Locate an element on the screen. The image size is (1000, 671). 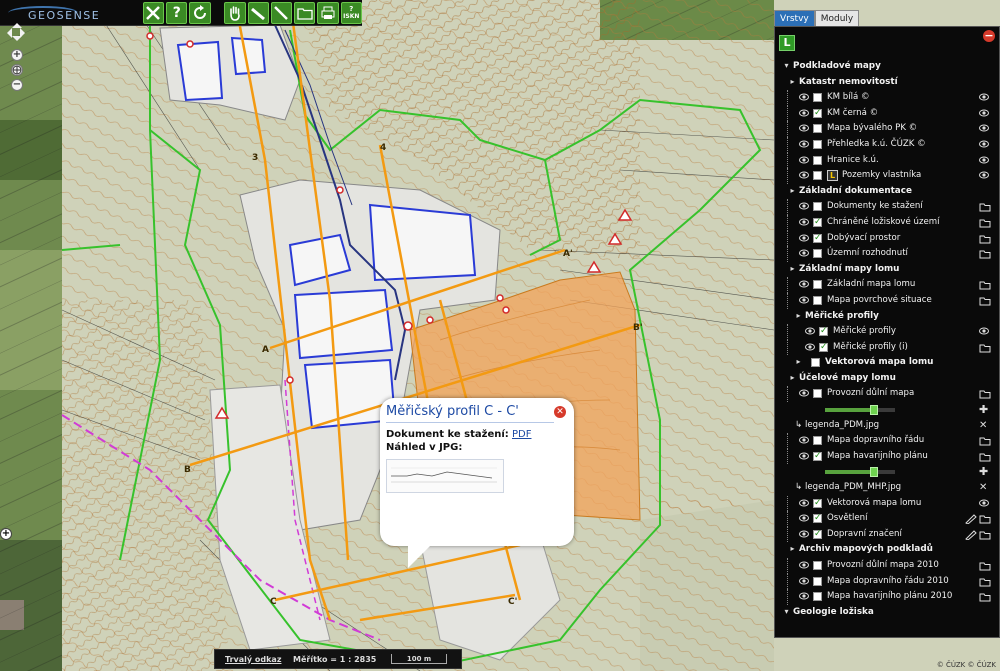
pan-right-arrow-icon is located at coordinates (25, 33).